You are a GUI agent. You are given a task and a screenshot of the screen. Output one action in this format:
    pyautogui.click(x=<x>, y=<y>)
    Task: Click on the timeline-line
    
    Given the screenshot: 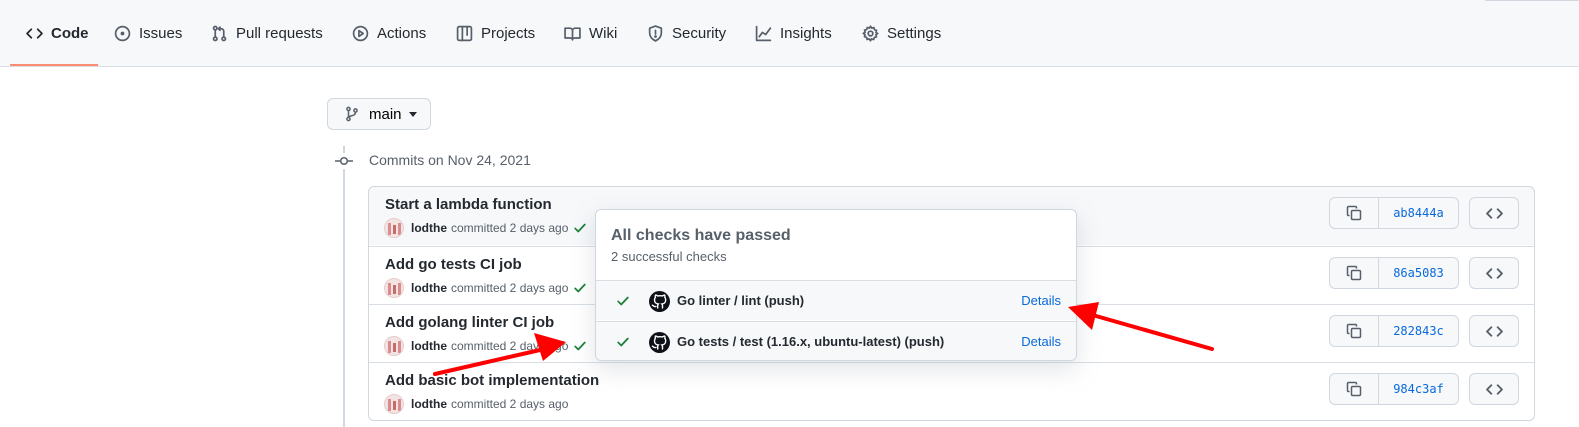 What is the action you would take?
    pyautogui.click(x=344, y=286)
    